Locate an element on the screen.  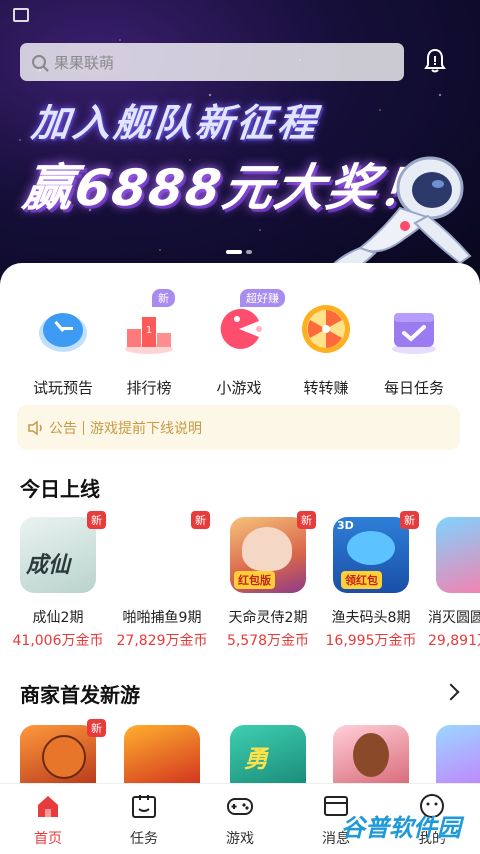
nav-label: 游戏 is located at coordinates (240, 839).